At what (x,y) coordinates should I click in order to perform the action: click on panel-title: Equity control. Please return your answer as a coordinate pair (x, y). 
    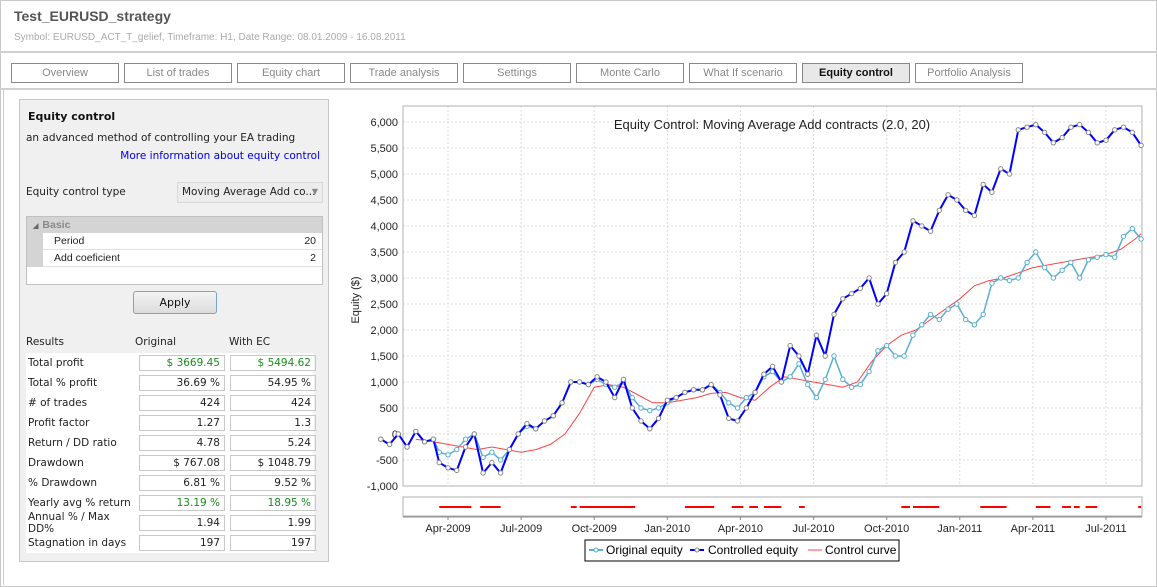
    Looking at the image, I should click on (72, 116).